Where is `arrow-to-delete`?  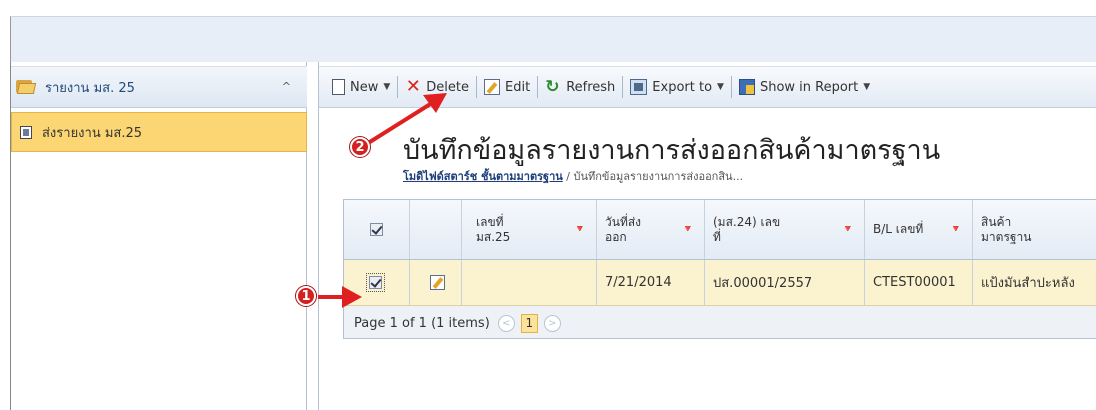
arrow-to-delete is located at coordinates (405, 120).